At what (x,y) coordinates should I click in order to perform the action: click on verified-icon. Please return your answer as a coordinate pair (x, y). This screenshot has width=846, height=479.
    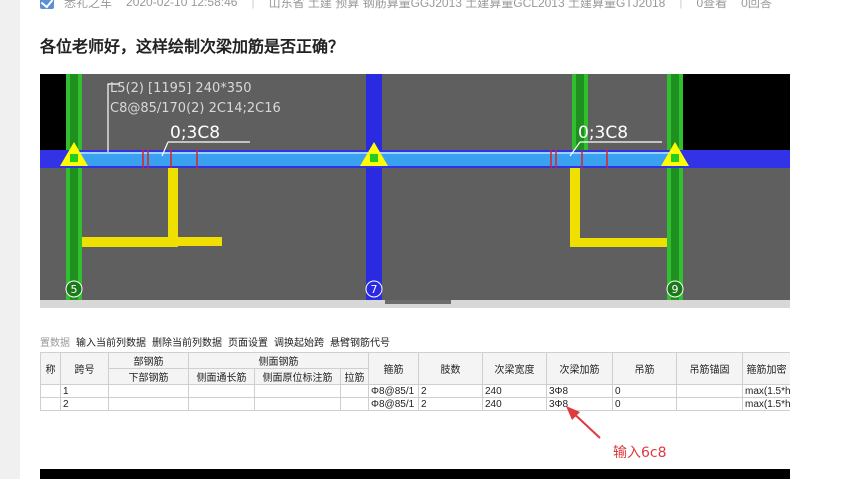
    Looking at the image, I should click on (47, 4).